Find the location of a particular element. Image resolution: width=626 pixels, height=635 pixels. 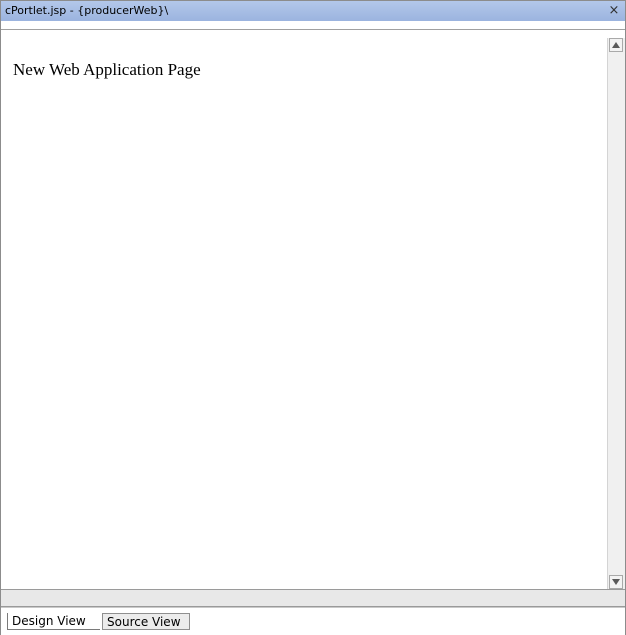

vertical-scrollbar is located at coordinates (616, 313).